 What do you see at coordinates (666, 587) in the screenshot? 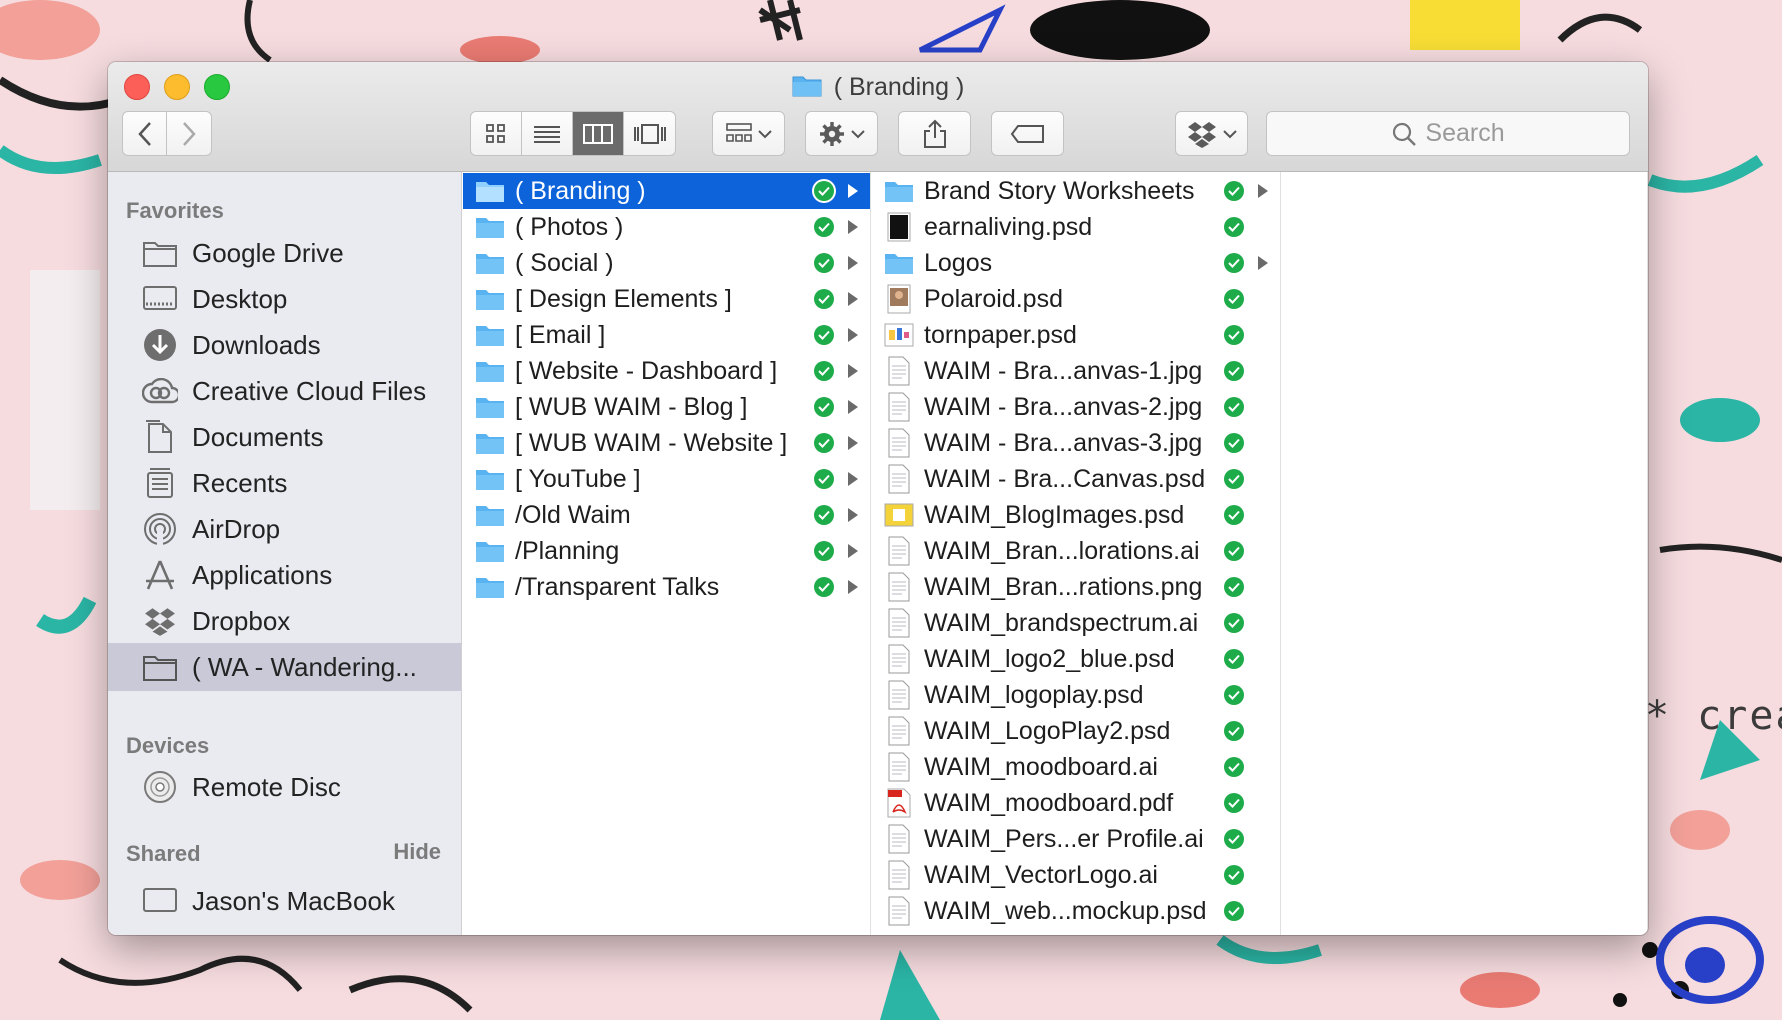
I see `folder-row: /Transparent Talks` at bounding box center [666, 587].